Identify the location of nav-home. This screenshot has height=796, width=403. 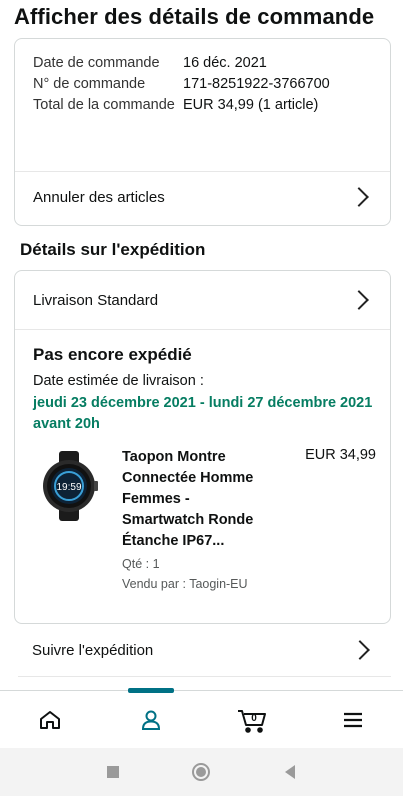
(50, 719).